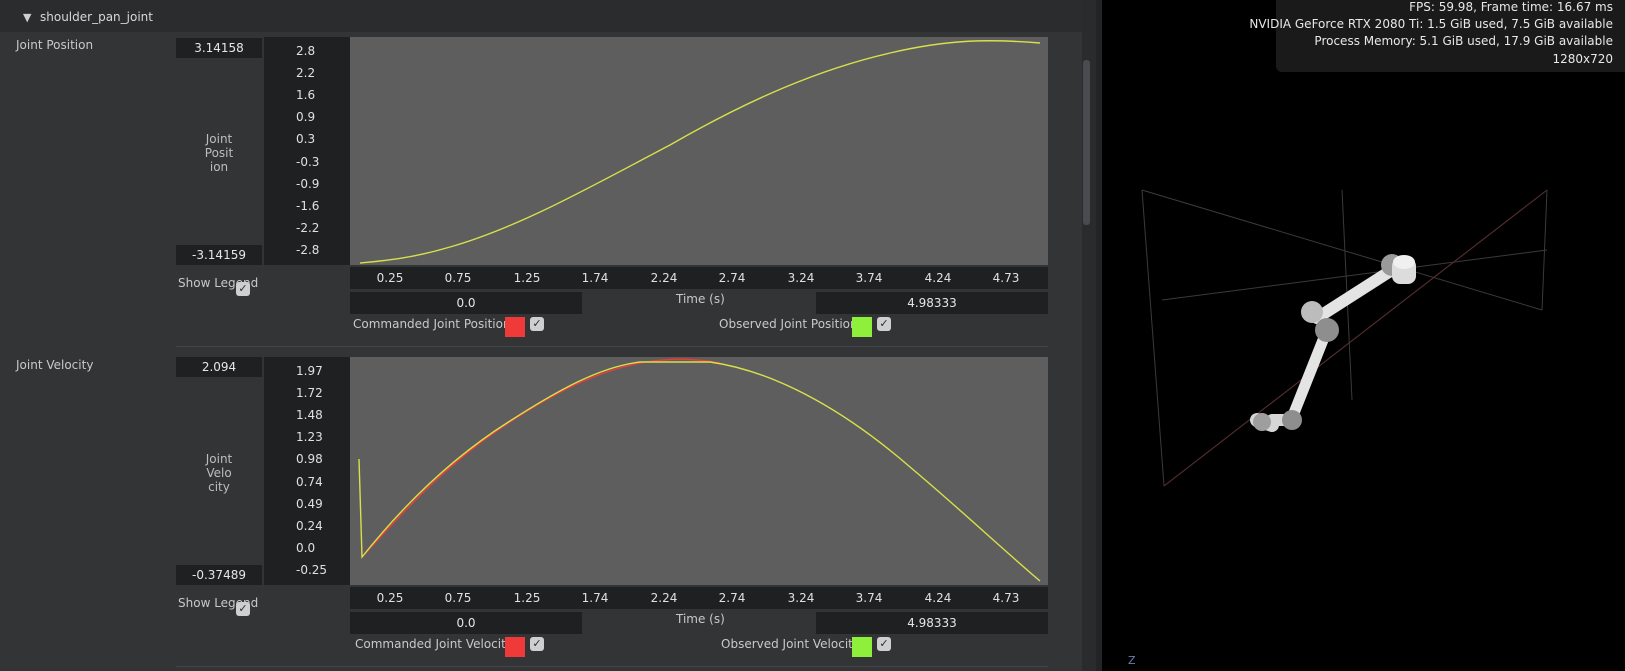  I want to click on viewport-scene-svg, so click(1344, 338).